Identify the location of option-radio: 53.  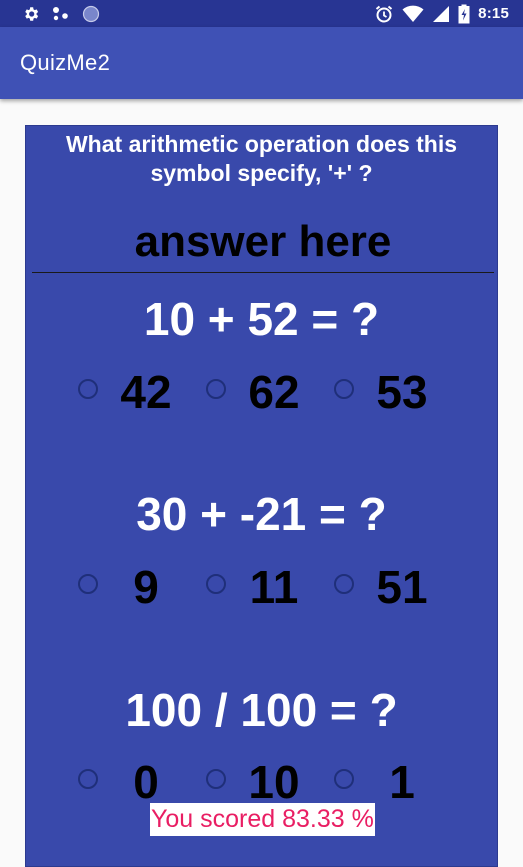
(389, 392).